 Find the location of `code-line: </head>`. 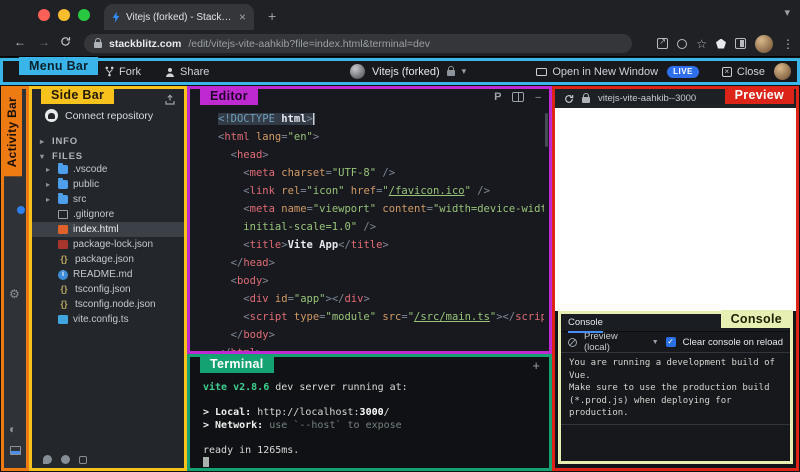

code-line: </head> is located at coordinates (381, 263).